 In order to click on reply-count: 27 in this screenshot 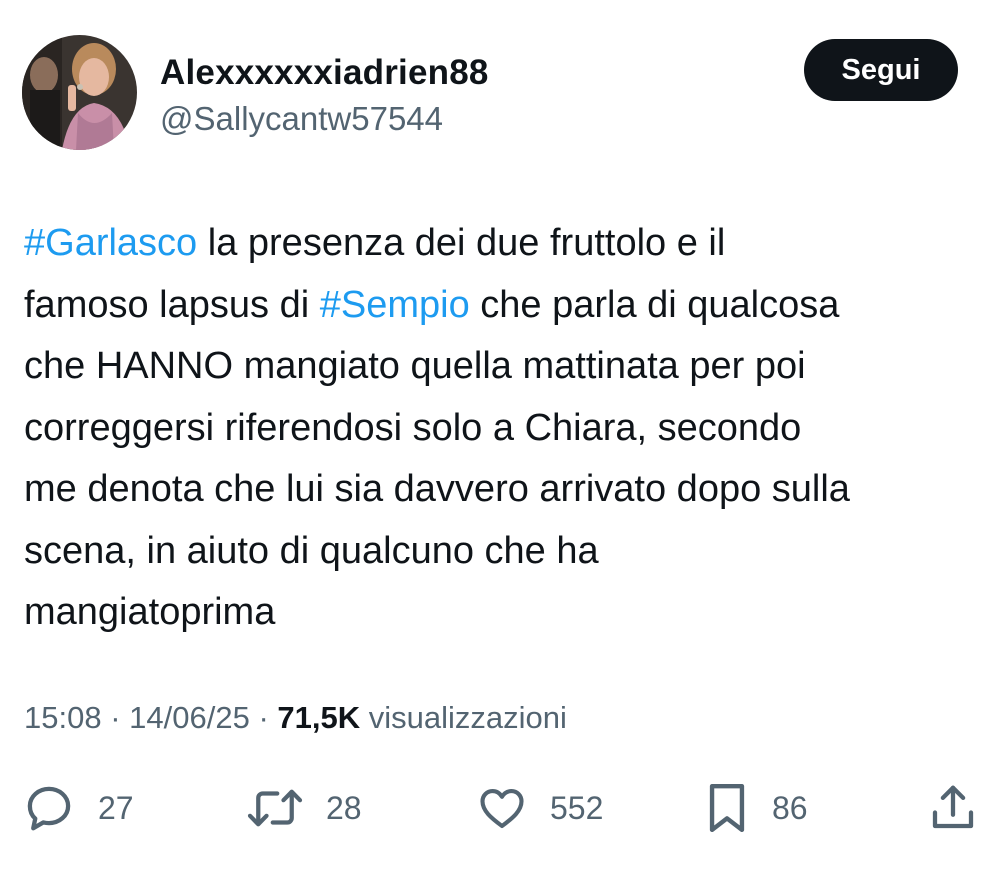, I will do `click(116, 807)`.